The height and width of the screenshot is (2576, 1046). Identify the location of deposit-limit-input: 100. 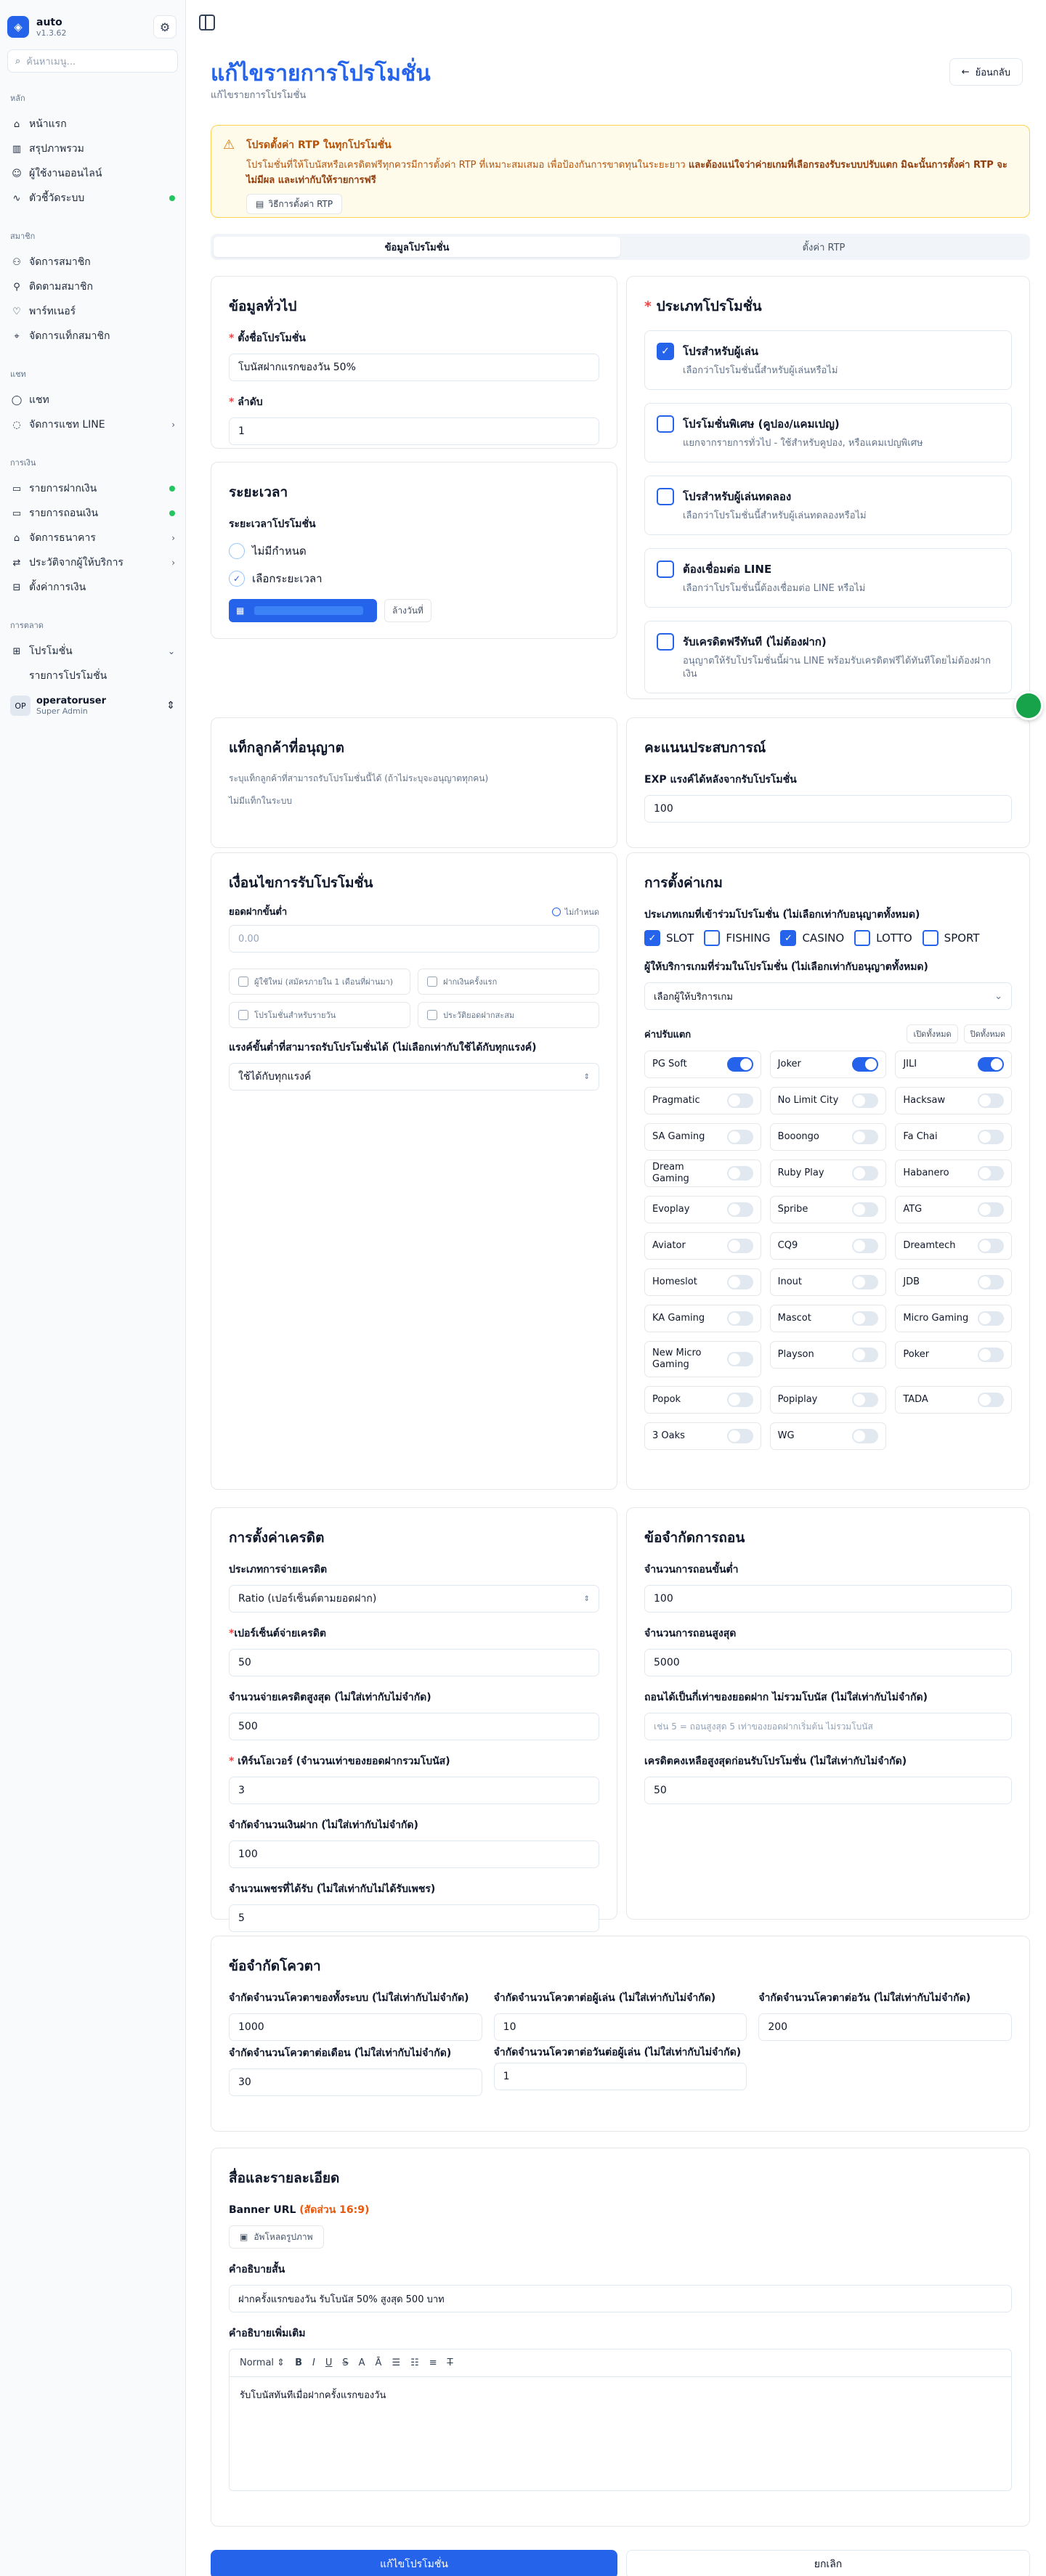
(414, 1854).